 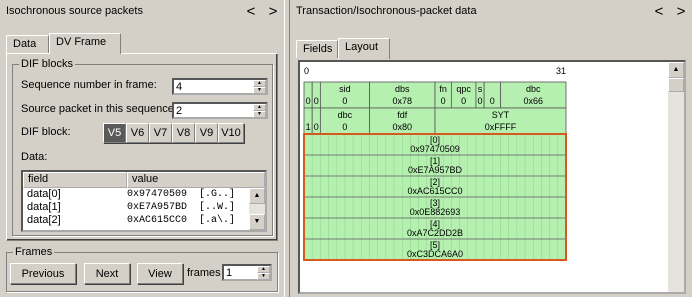 I want to click on data-word-value: 0xC3DCA6A0, so click(x=435, y=254).